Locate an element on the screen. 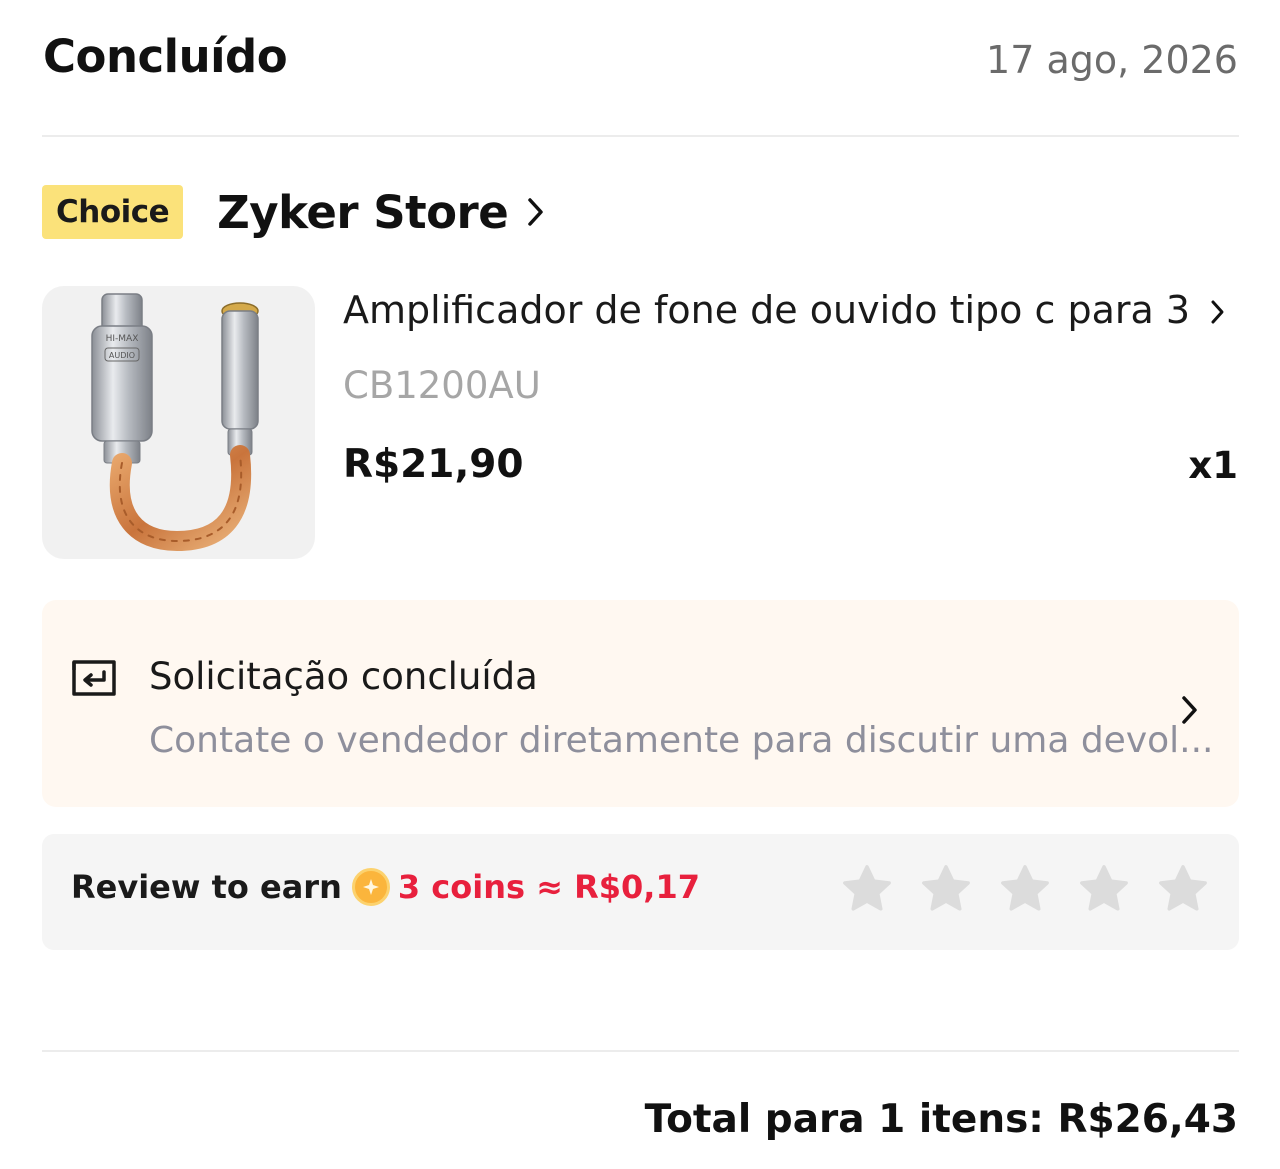 The height and width of the screenshot is (1169, 1280). footer-divider is located at coordinates (640, 1051).